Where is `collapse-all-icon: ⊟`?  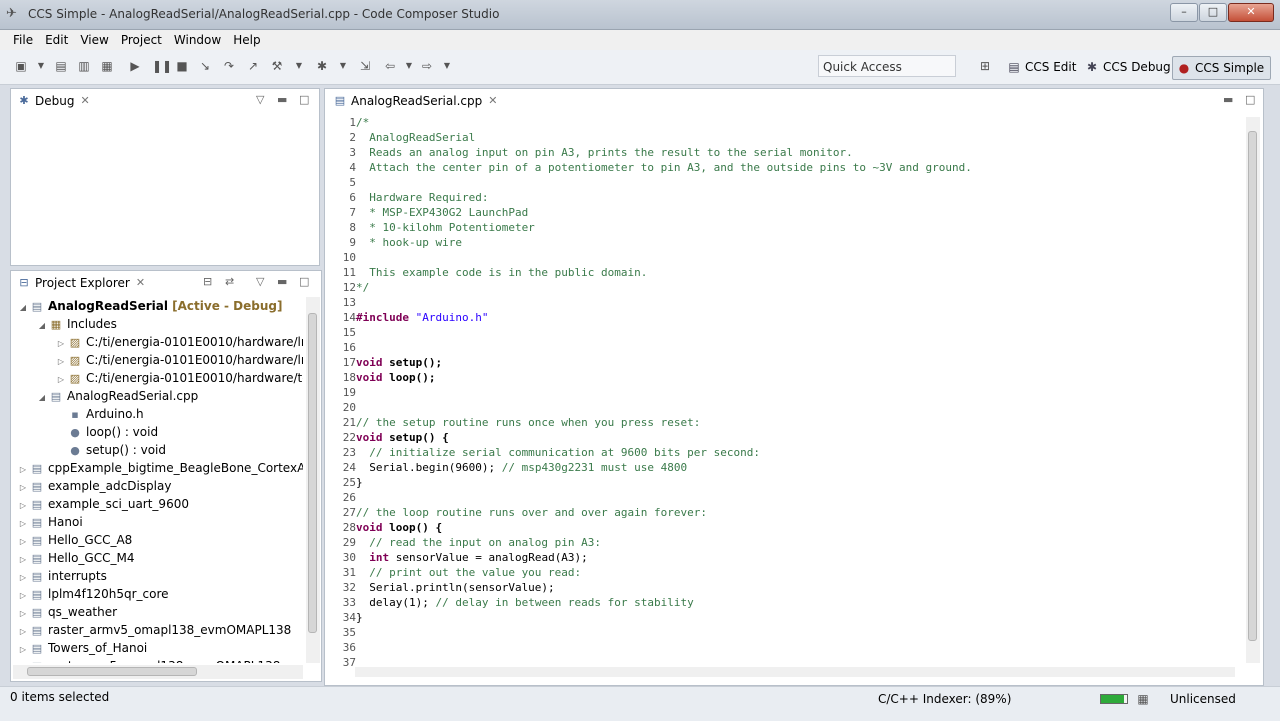 collapse-all-icon: ⊟ is located at coordinates (207, 281).